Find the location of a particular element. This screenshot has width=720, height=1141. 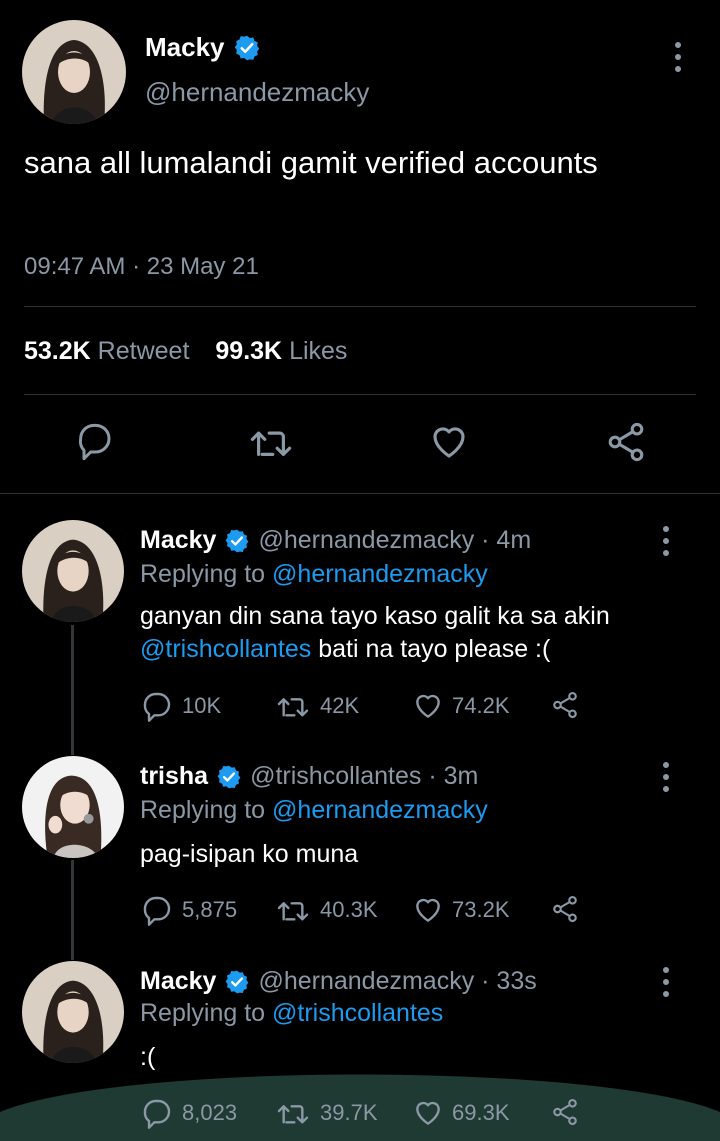

like-button: 74.2K is located at coordinates (461, 706).